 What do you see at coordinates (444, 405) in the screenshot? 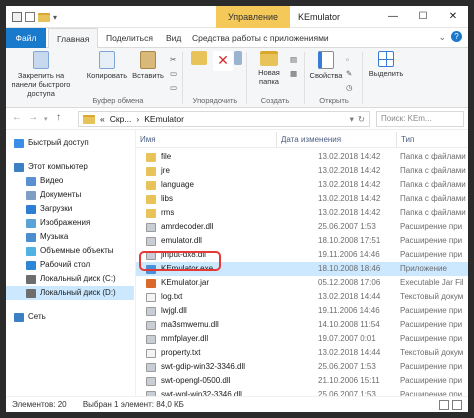
I see `details-view-icon` at bounding box center [444, 405].